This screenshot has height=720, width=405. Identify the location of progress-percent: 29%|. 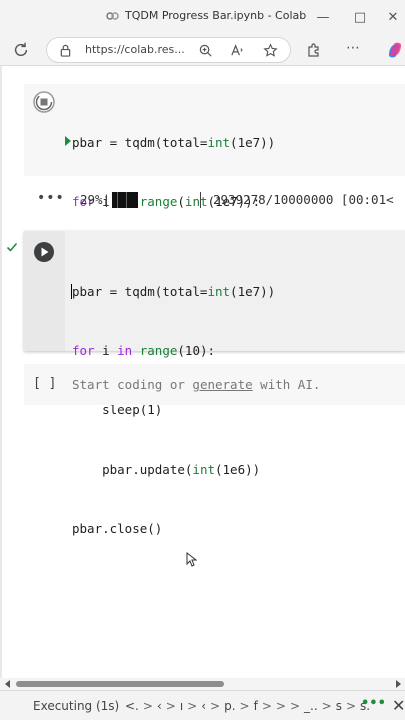
(95, 199).